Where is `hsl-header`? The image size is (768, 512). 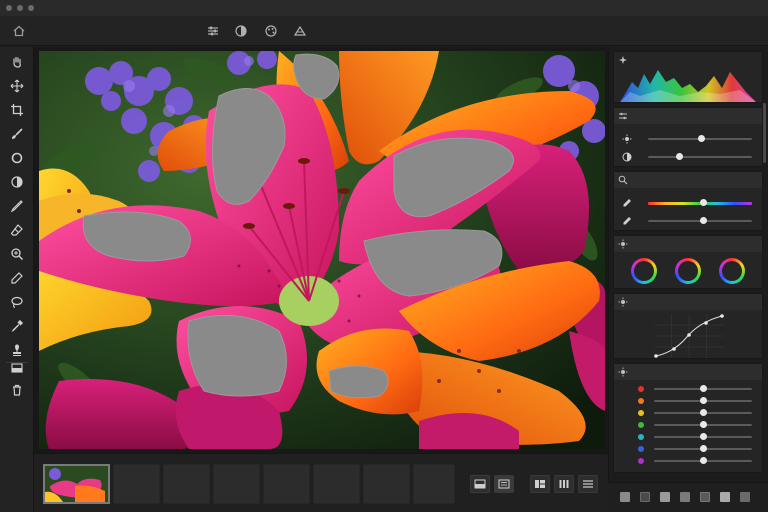 hsl-header is located at coordinates (688, 372).